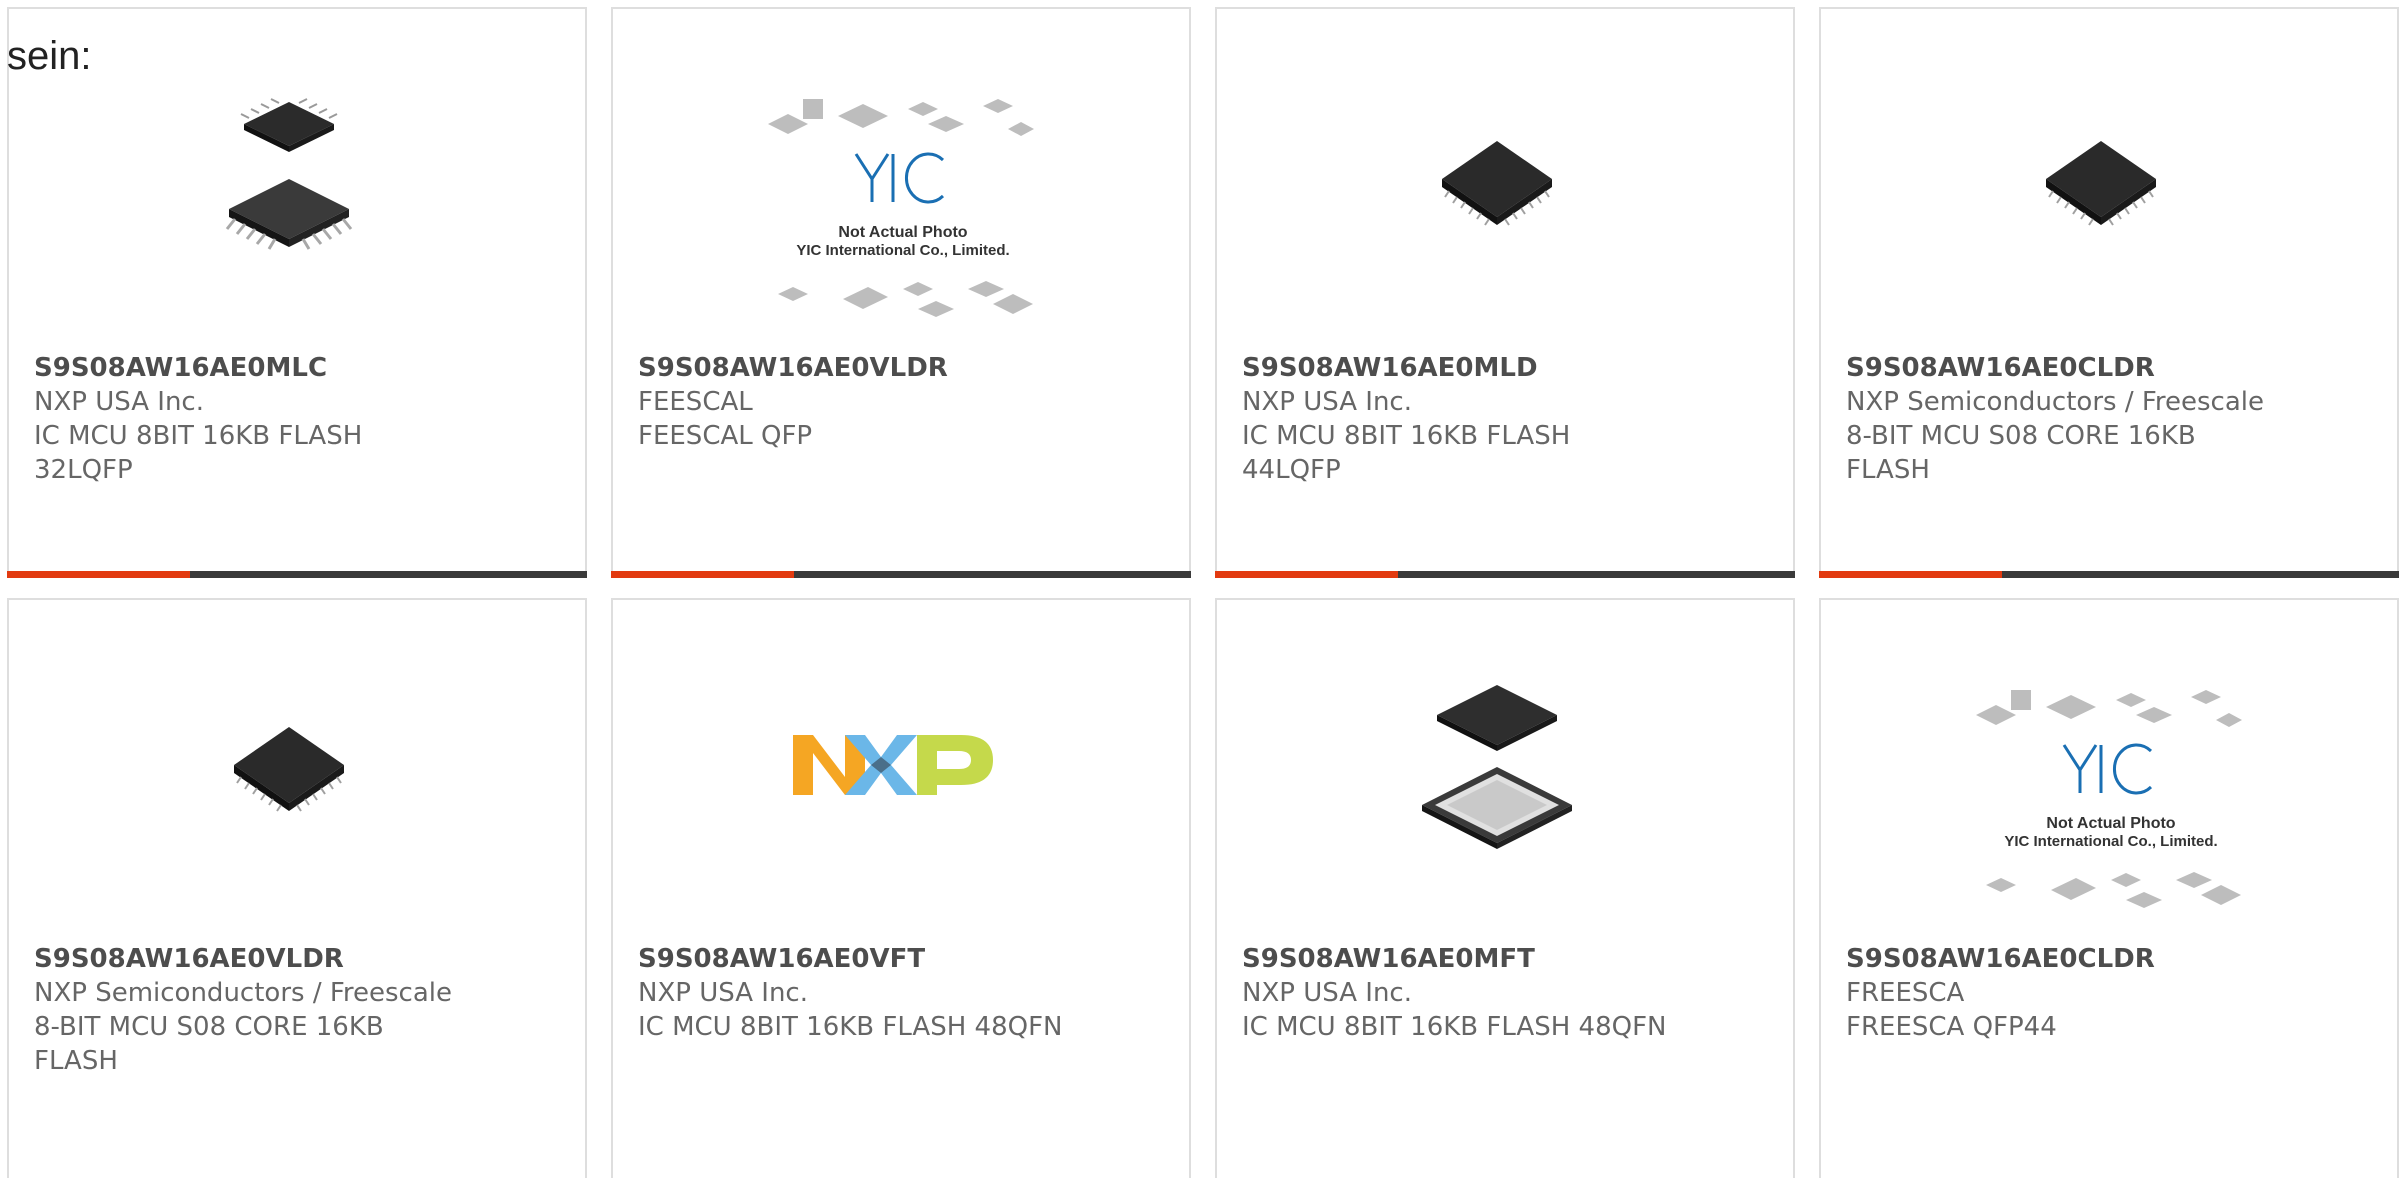 The height and width of the screenshot is (1178, 2400). I want to click on manufacturer: FEESCAL, so click(695, 402).